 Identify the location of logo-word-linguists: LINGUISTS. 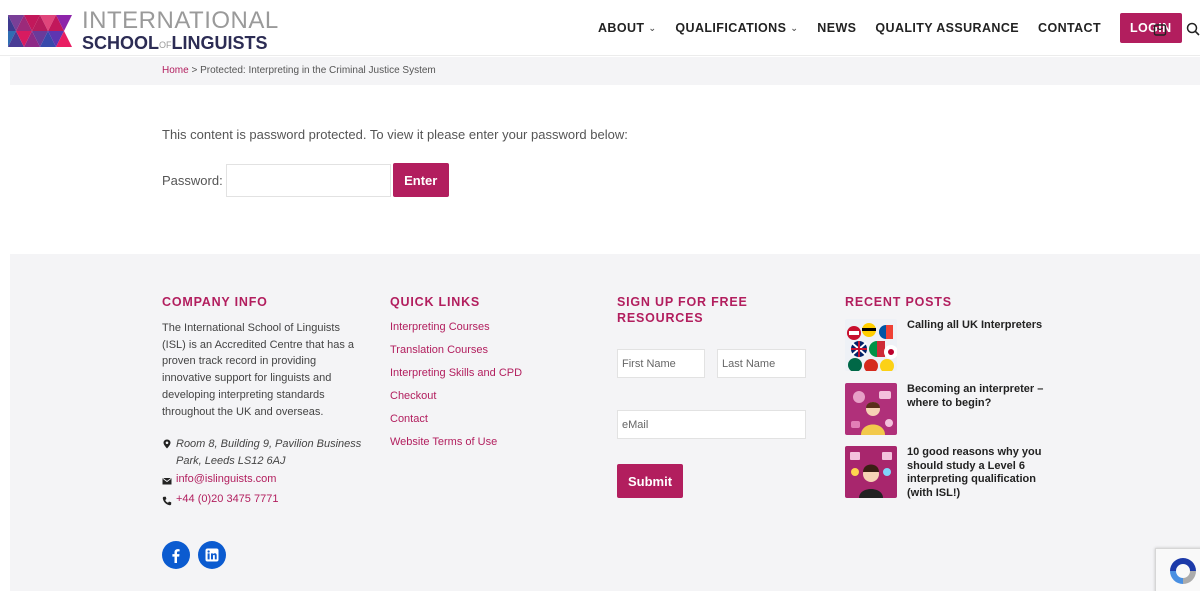
(219, 43).